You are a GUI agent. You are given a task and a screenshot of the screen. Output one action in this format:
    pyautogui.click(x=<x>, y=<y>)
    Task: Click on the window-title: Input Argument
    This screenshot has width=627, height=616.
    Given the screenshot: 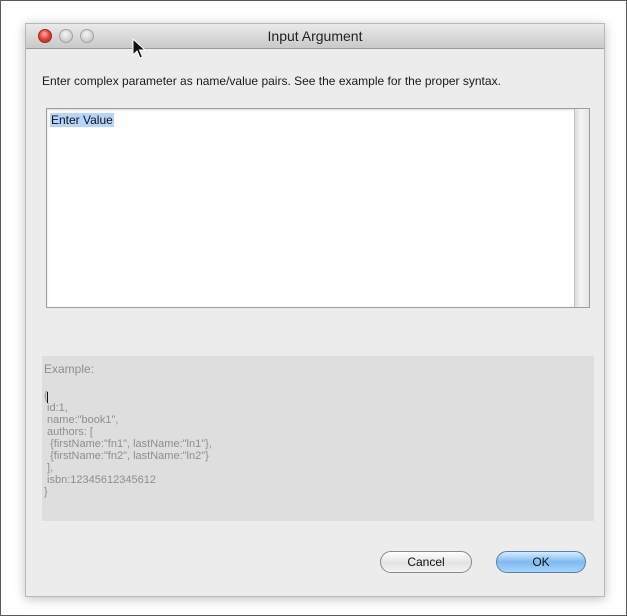 What is the action you would take?
    pyautogui.click(x=315, y=36)
    